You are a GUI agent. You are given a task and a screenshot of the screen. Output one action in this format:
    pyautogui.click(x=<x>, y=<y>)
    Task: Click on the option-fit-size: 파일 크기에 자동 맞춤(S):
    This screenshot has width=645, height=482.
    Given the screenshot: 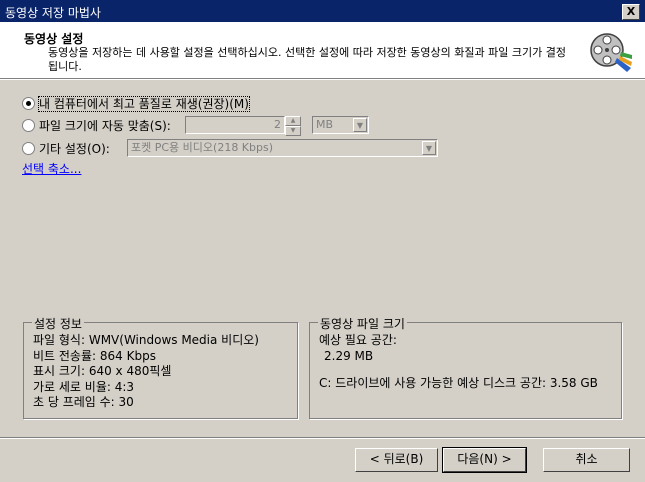 What is the action you would take?
    pyautogui.click(x=96, y=125)
    